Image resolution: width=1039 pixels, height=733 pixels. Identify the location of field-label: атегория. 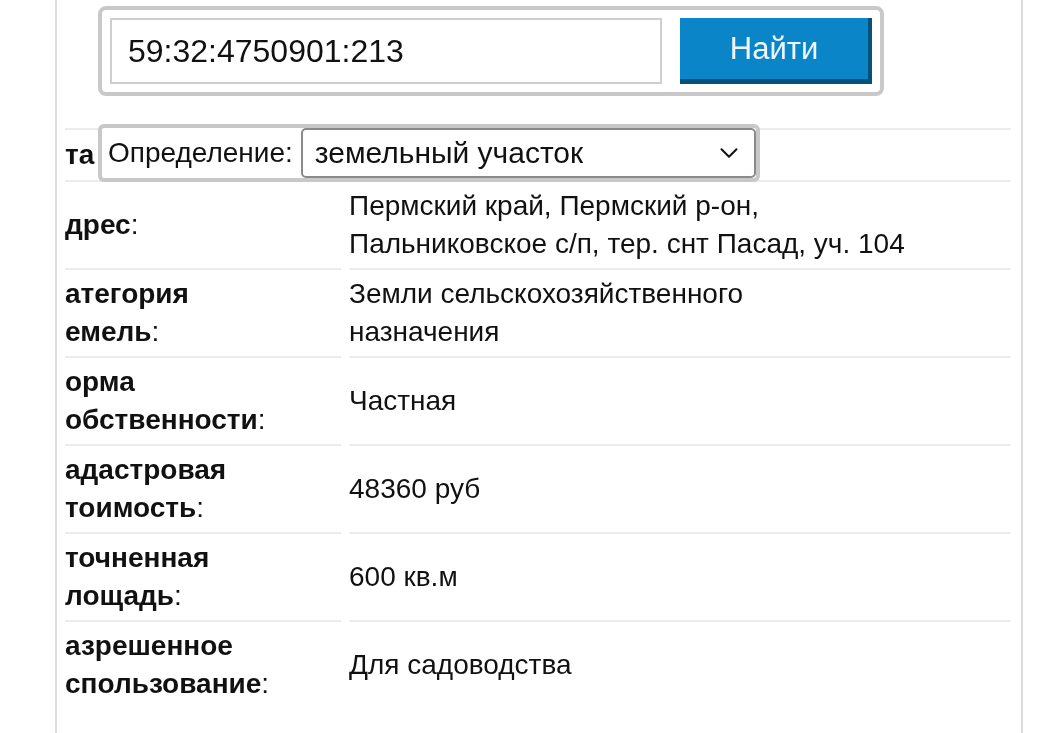
(127, 294).